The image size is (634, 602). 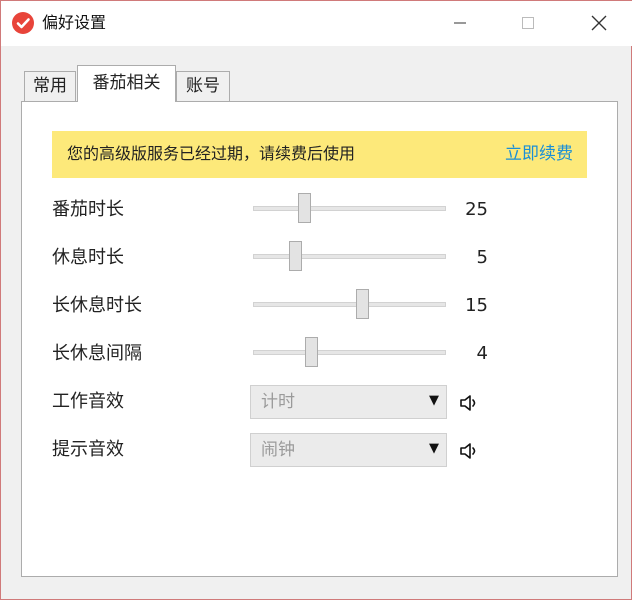 I want to click on notice-text: 您的高级版服务已经过期，请续费后使用, so click(x=211, y=153).